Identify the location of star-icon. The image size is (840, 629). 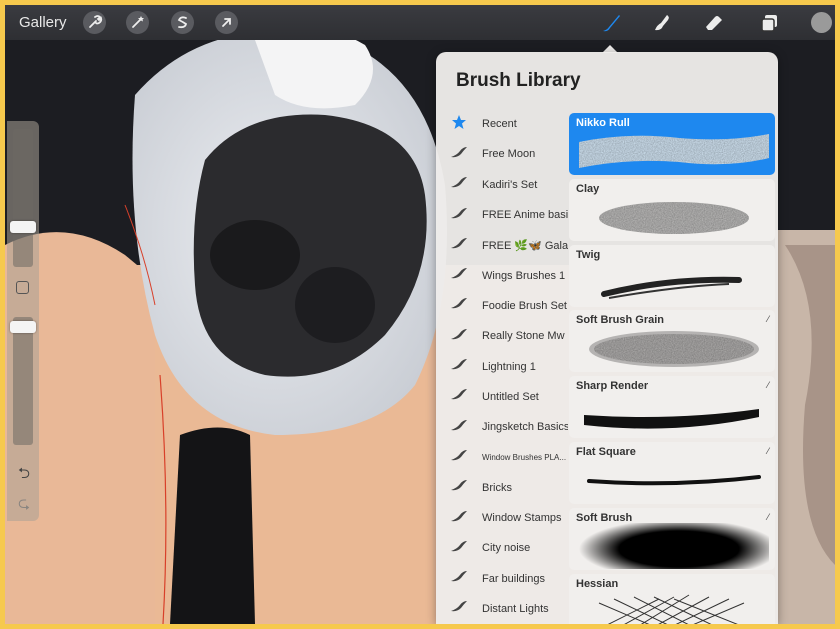
(459, 124).